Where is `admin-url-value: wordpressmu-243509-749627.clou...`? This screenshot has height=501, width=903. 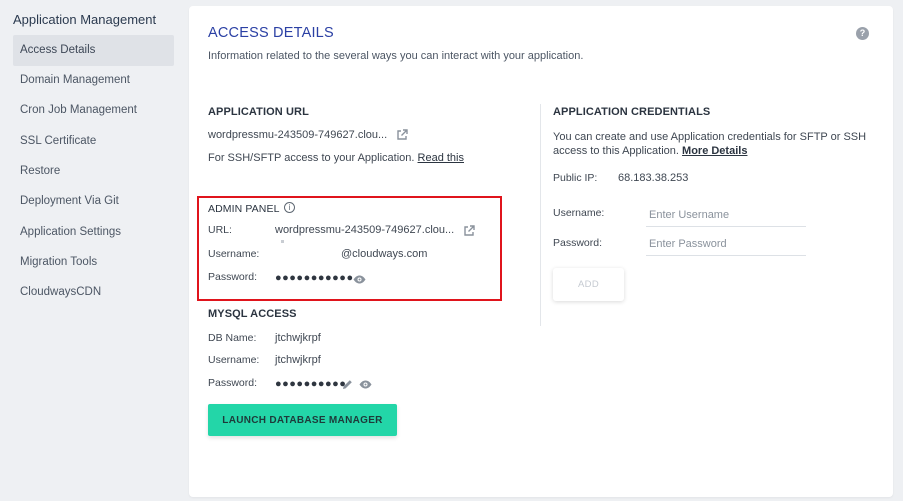 admin-url-value: wordpressmu-243509-749627.clou... is located at coordinates (365, 230).